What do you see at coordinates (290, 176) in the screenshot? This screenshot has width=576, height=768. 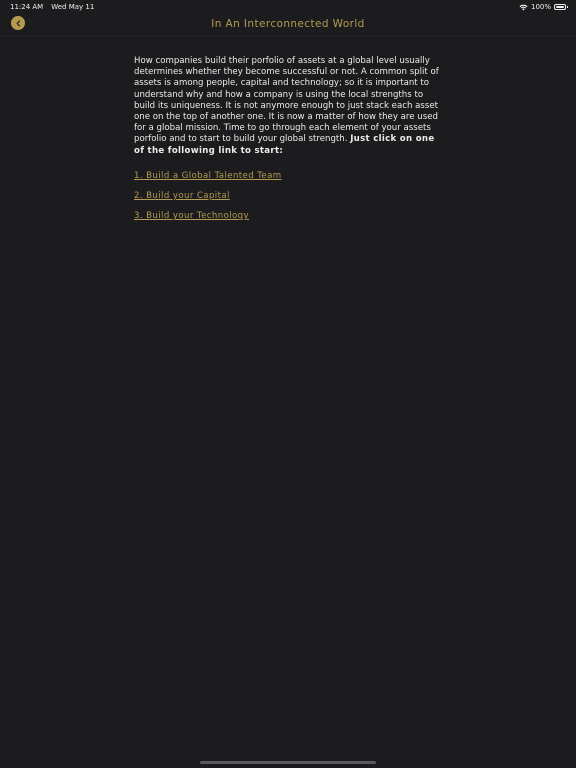 I see `link-global-talented-team: 1. Build a Global Talented Team` at bounding box center [290, 176].